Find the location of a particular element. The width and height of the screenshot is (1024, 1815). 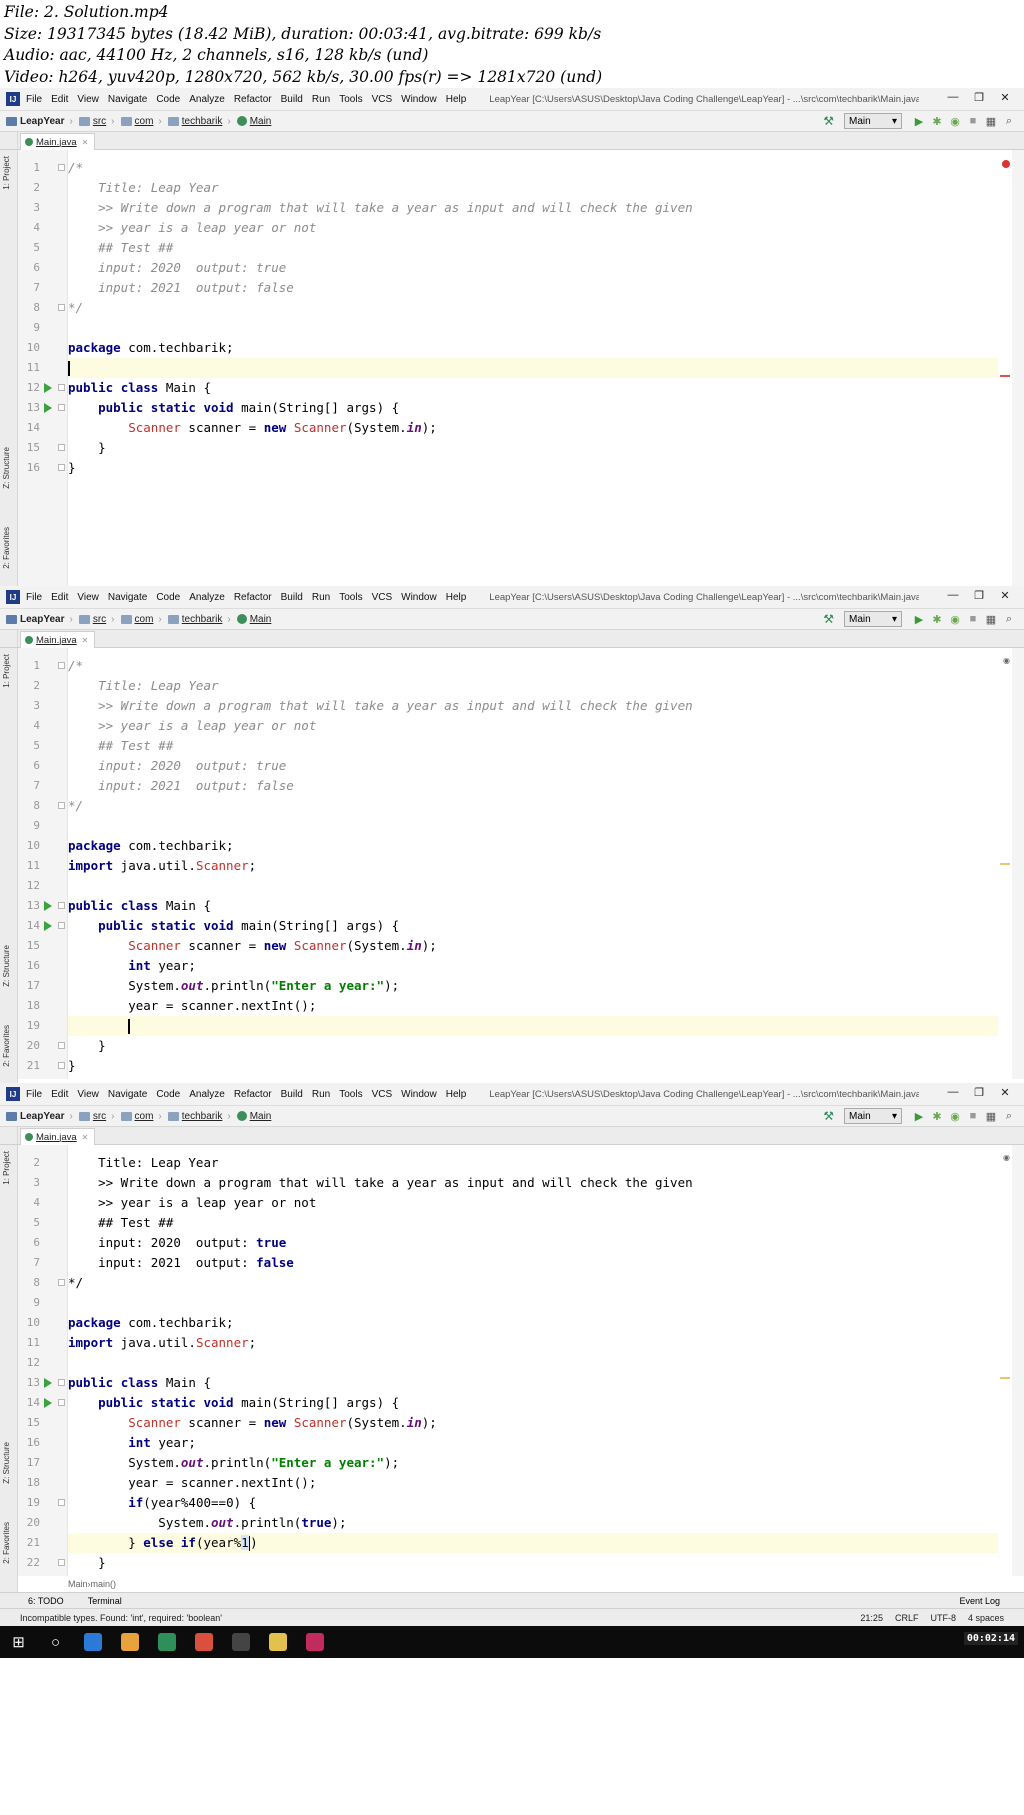

code-crumb-class: Main is located at coordinates (78, 1584).